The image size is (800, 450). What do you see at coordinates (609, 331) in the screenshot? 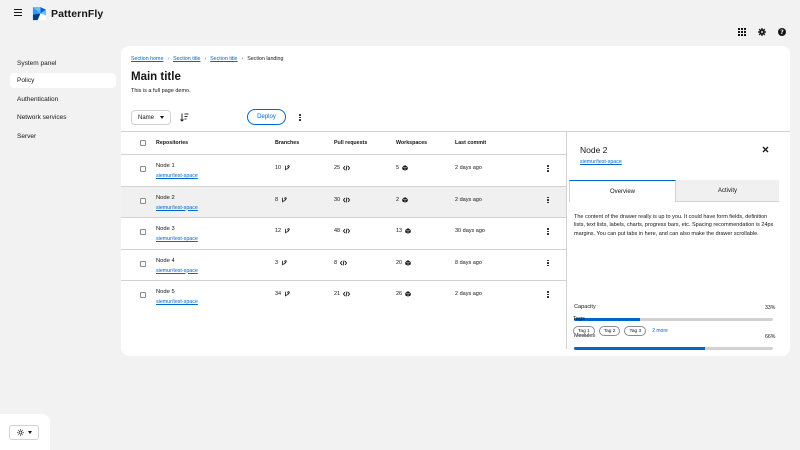
I see `tag-label: Tag 2` at bounding box center [609, 331].